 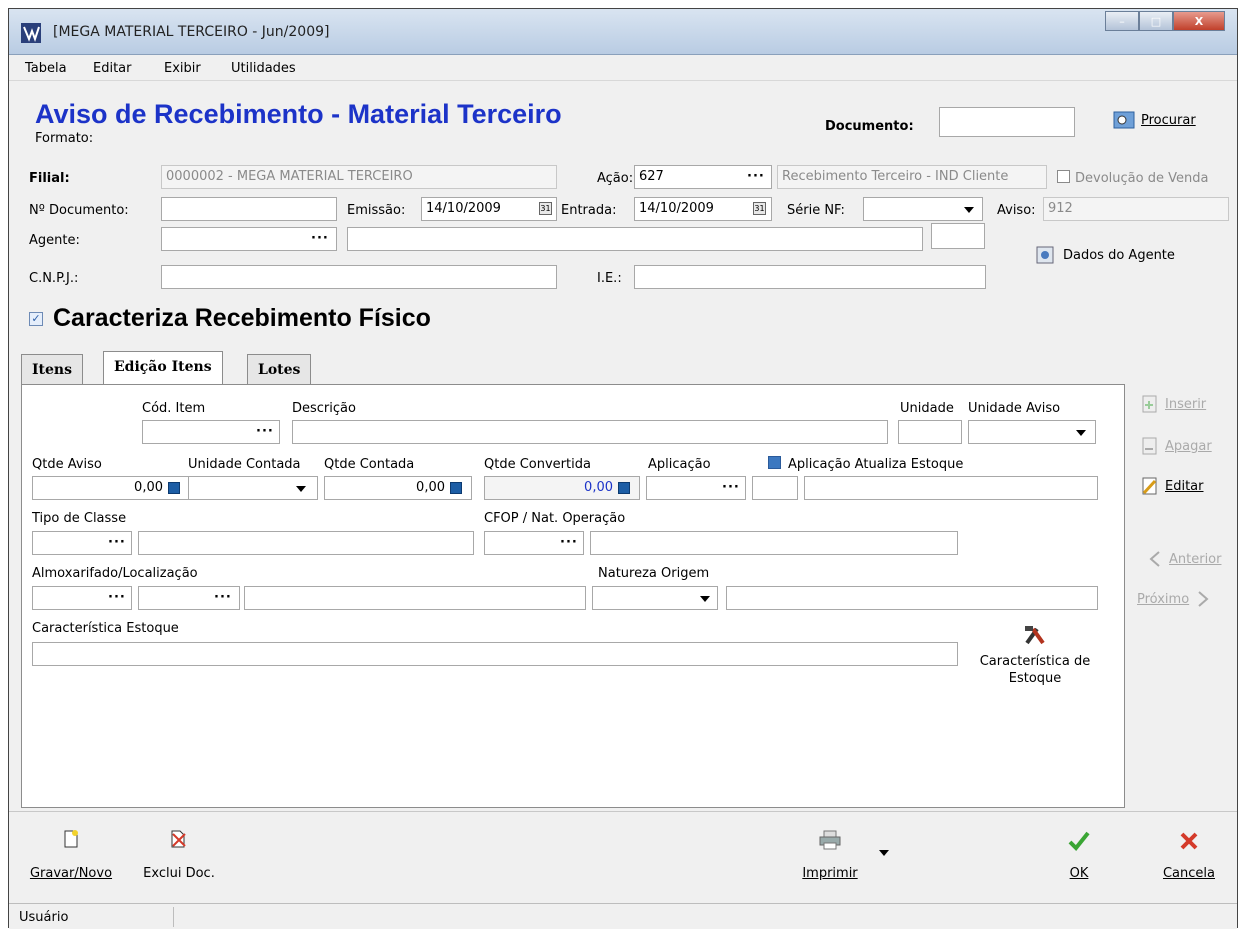 I want to click on filial-label: Filial:, so click(x=49, y=178).